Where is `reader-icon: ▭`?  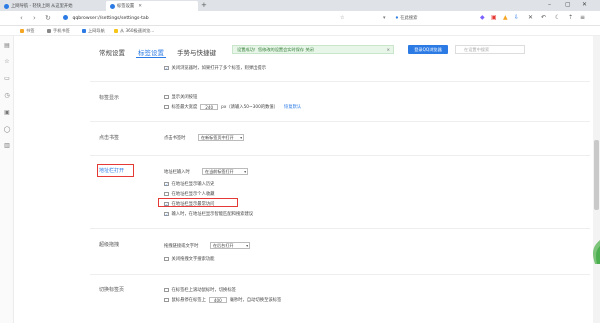 reader-icon: ▭ is located at coordinates (7, 79).